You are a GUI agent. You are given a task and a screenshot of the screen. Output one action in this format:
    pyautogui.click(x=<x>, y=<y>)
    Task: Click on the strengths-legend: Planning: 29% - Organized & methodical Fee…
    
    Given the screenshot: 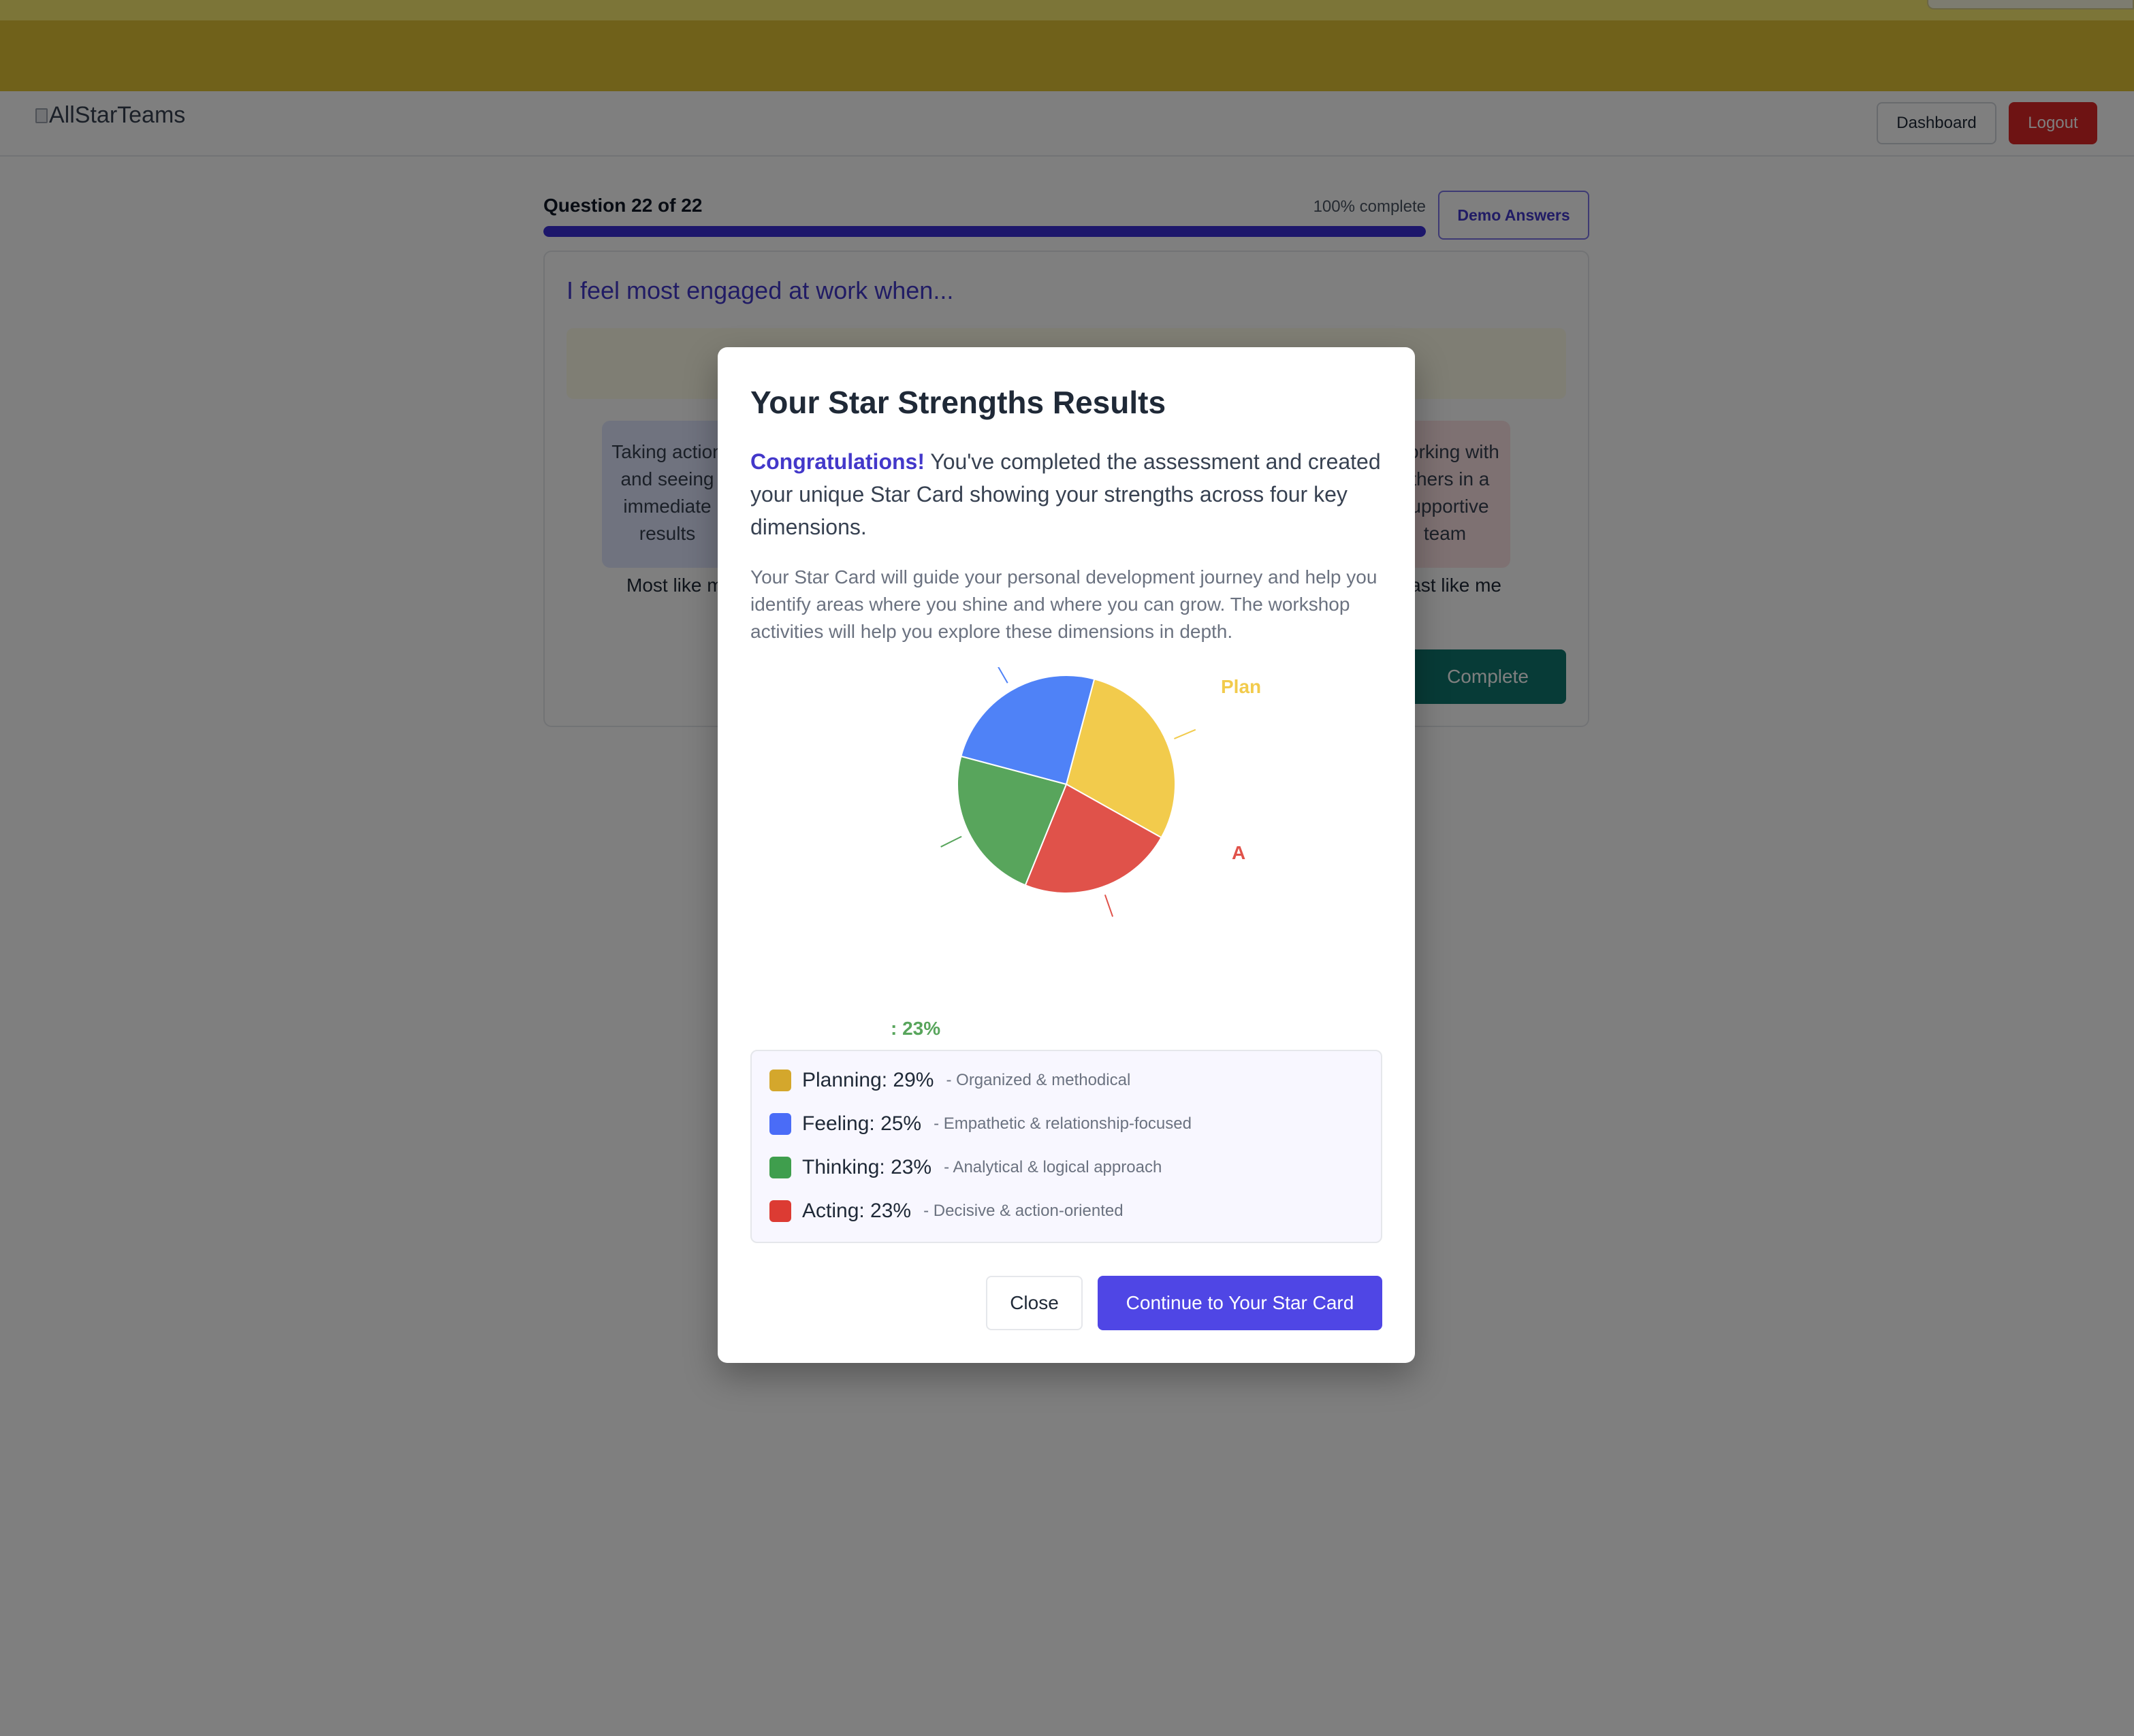 What is the action you would take?
    pyautogui.click(x=1066, y=1146)
    